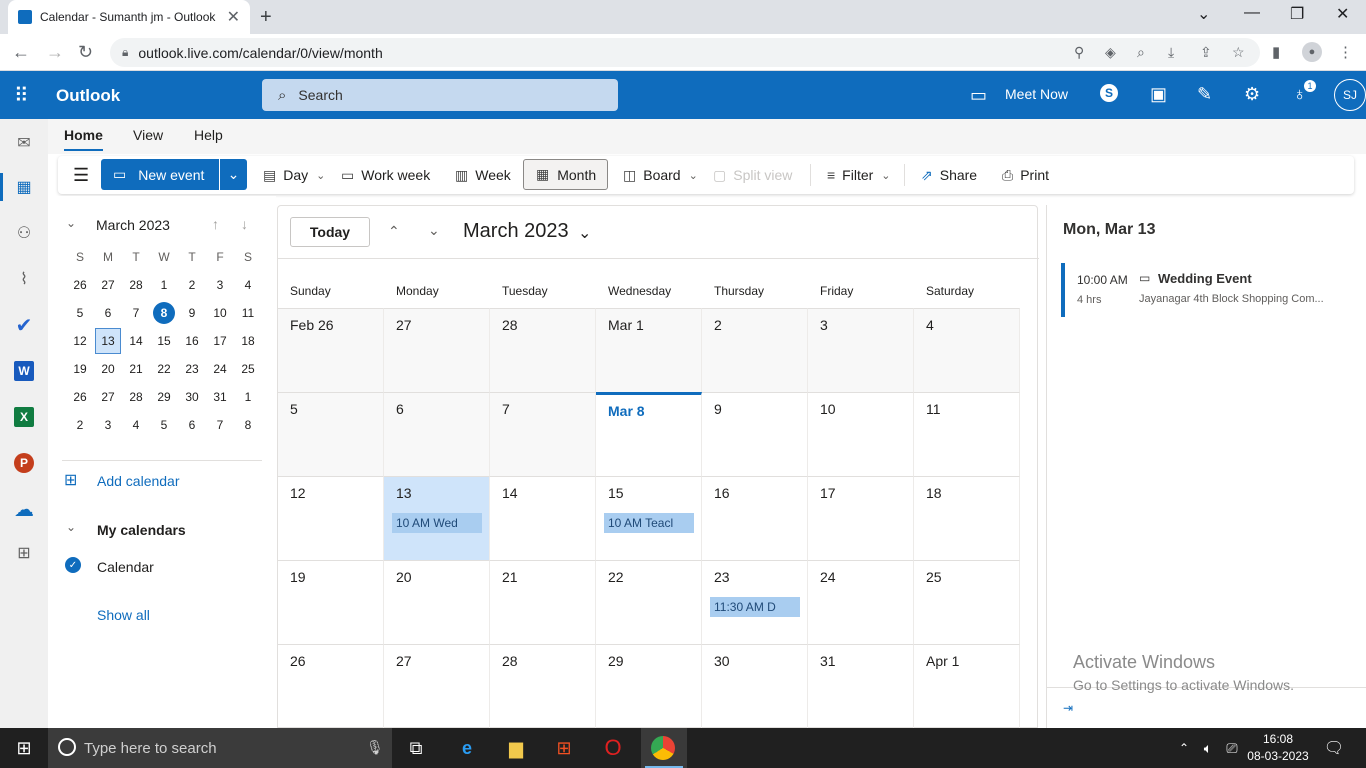  What do you see at coordinates (755, 607) in the screenshot?
I see `event-chip: 11:30 AM D` at bounding box center [755, 607].